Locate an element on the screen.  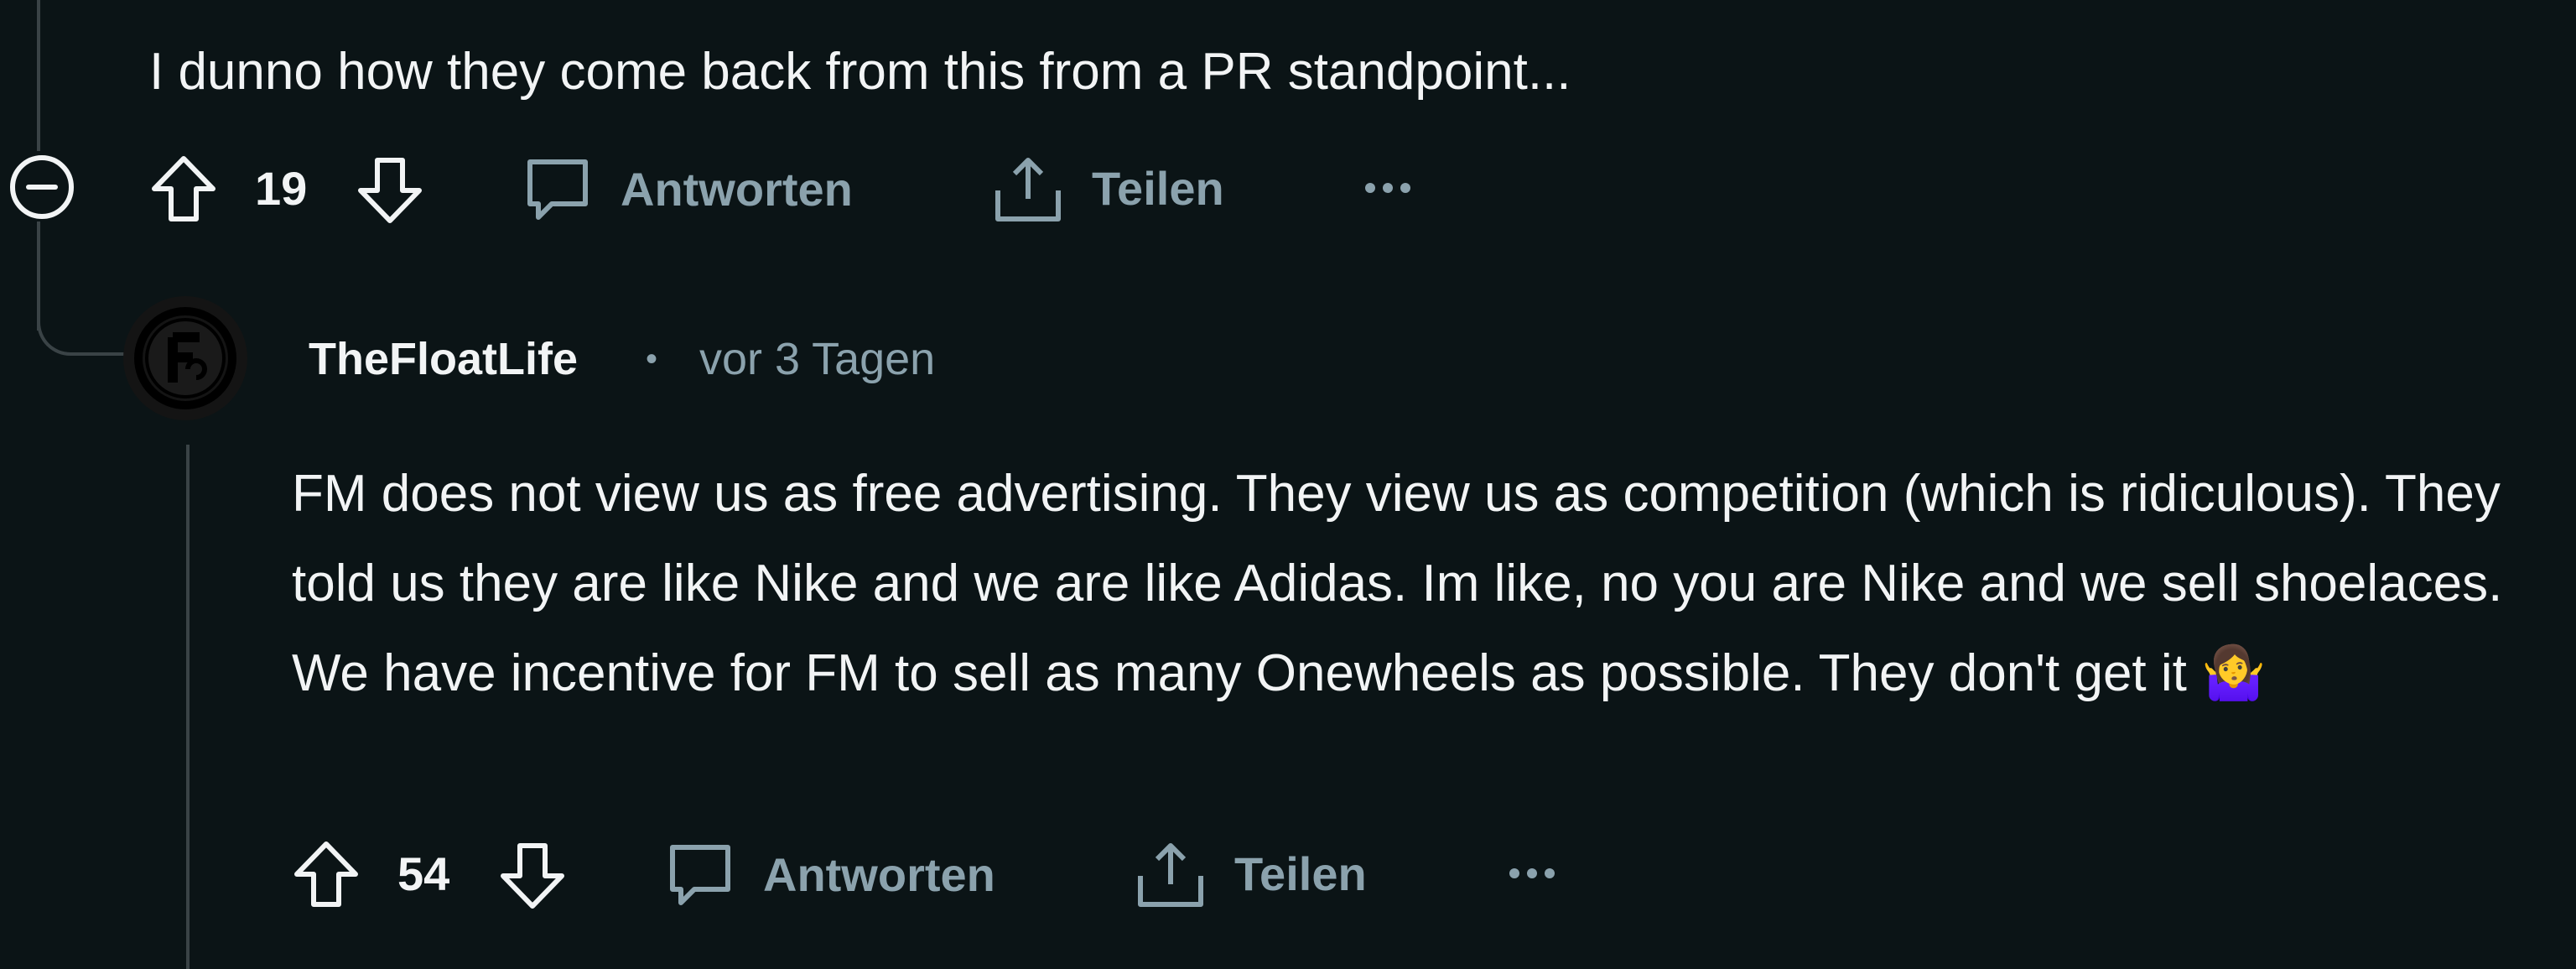
reply-action-bar: 54 Antworten Teilen is located at coordinates (796, 874).